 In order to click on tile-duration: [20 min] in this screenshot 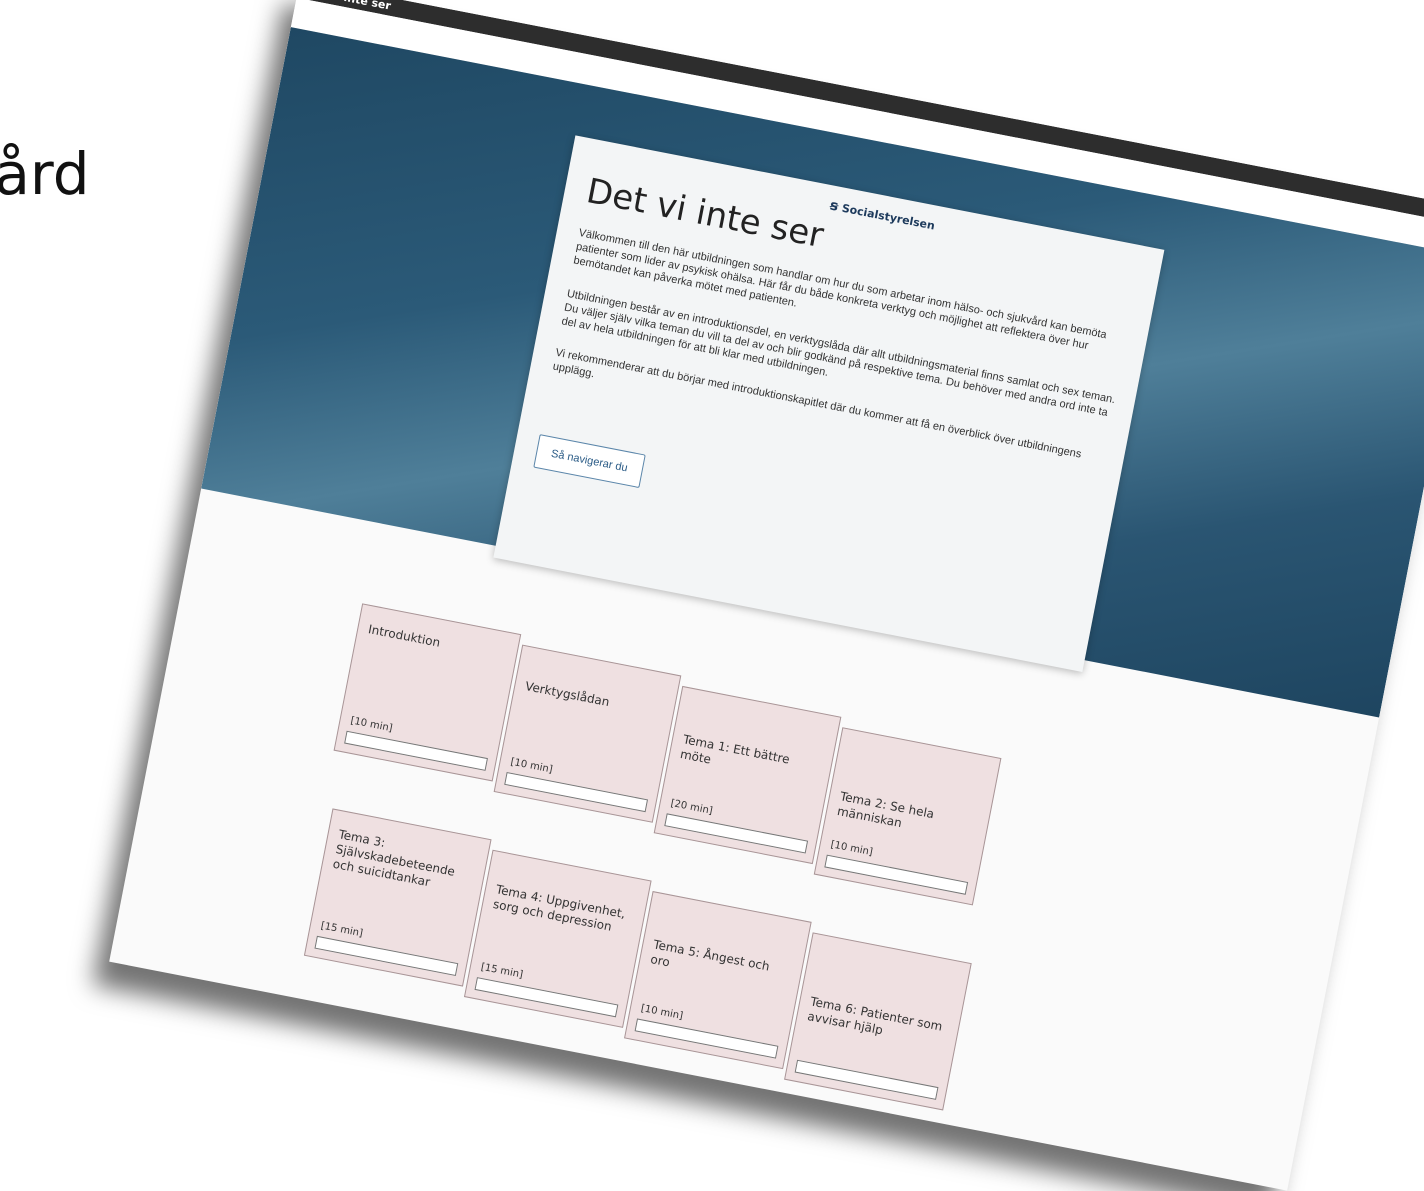, I will do `click(691, 807)`.